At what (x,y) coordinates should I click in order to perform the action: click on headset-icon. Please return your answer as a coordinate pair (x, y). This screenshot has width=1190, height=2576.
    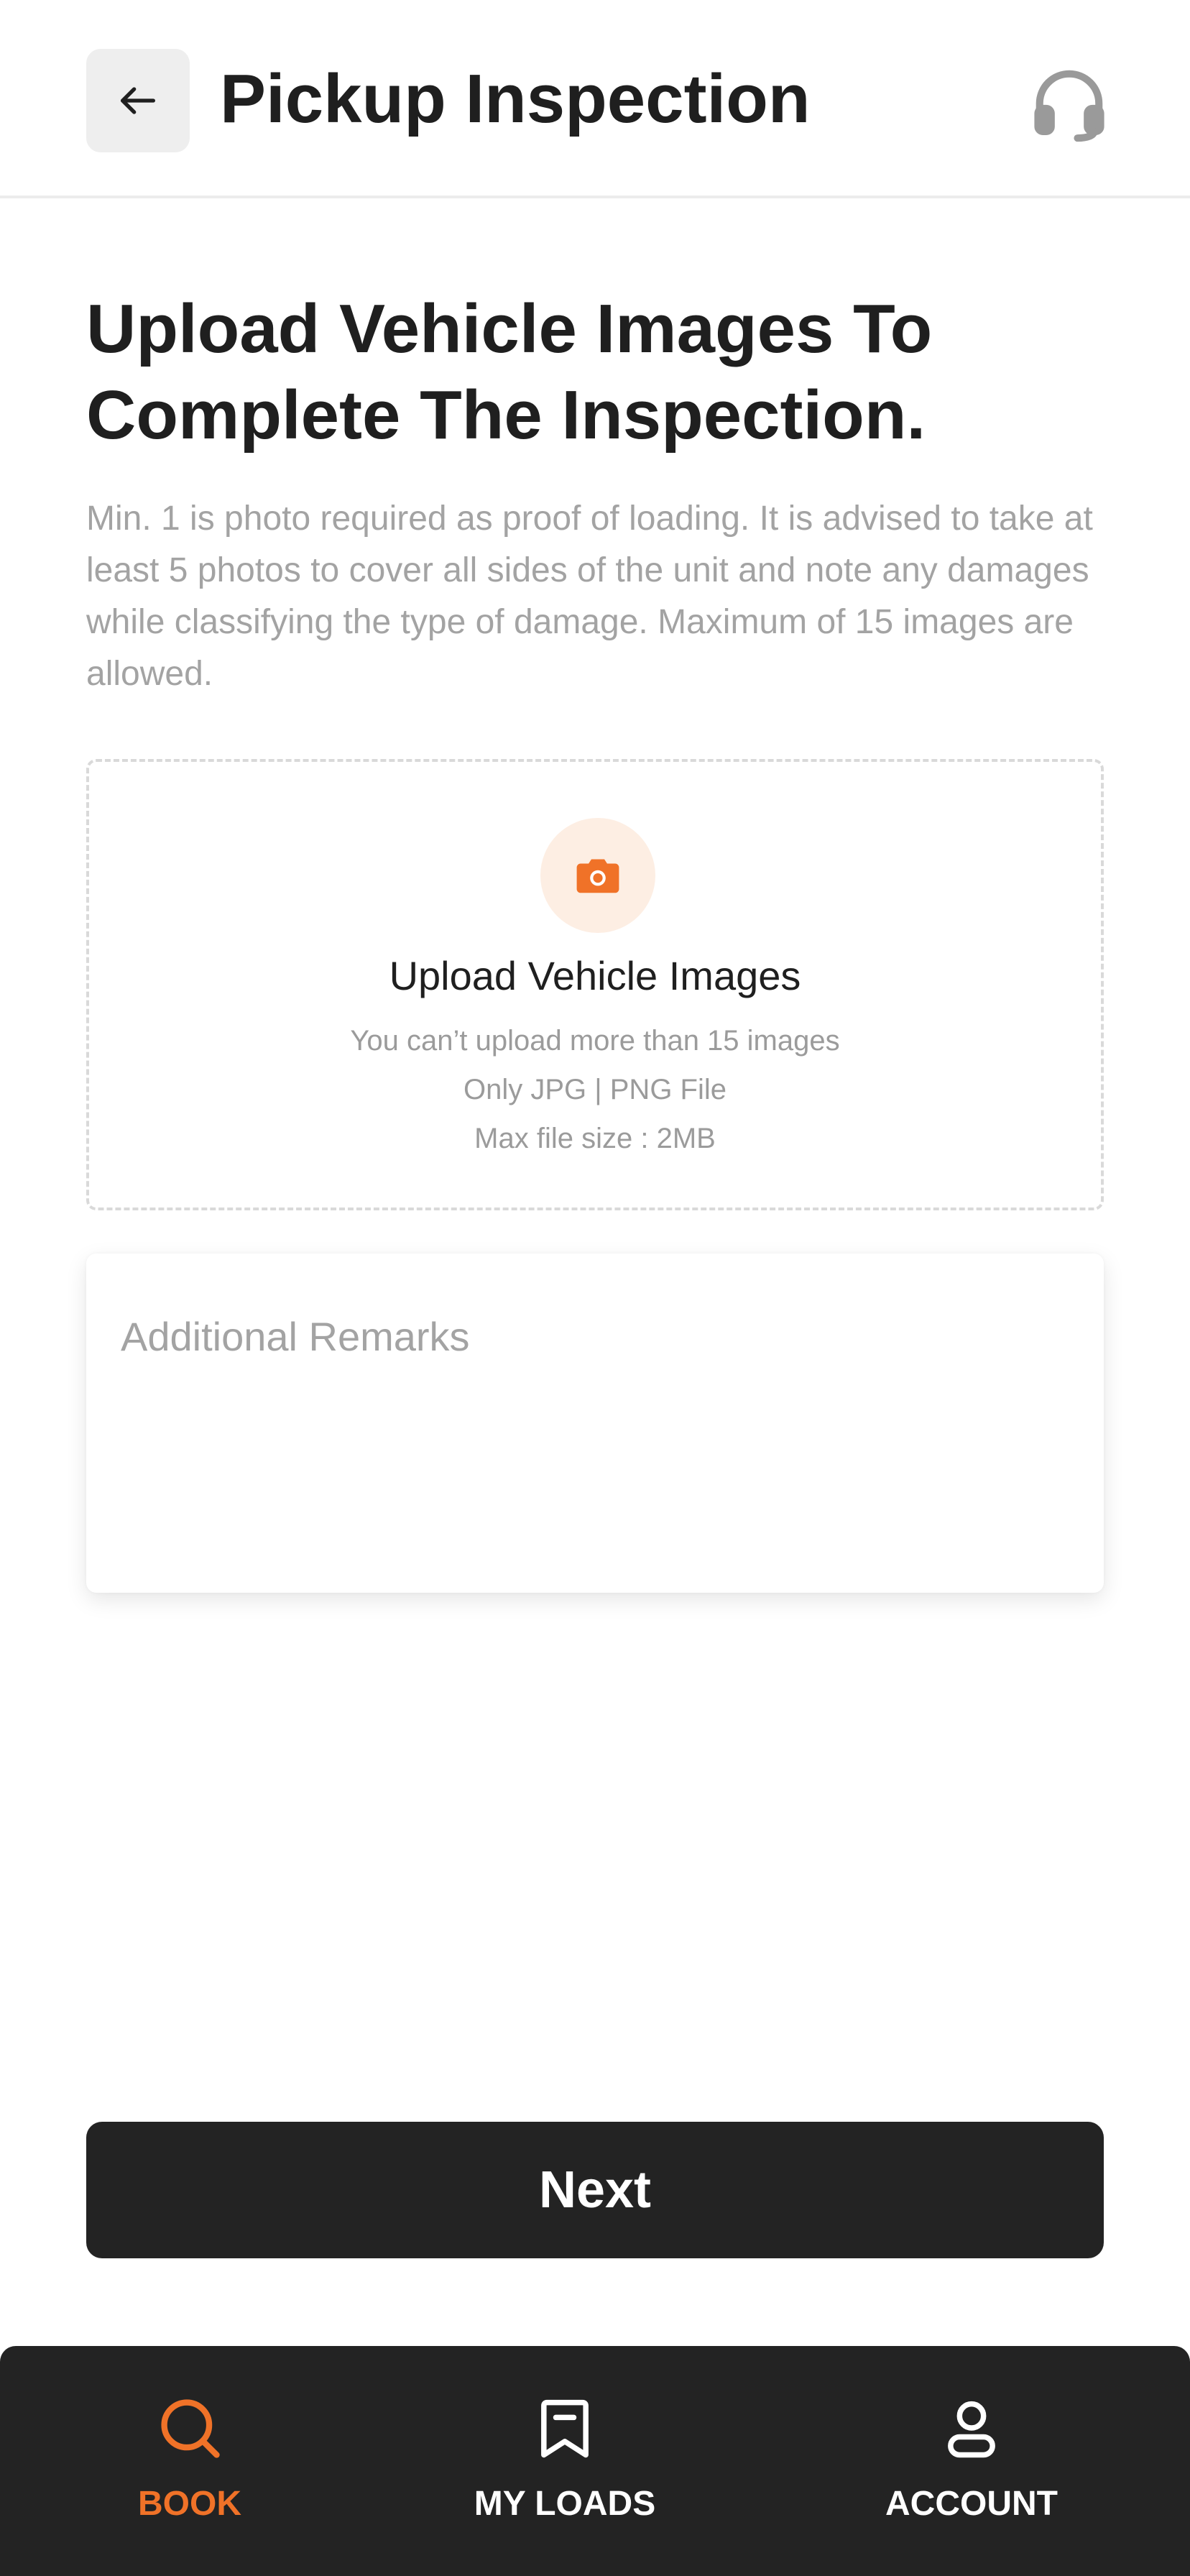
    Looking at the image, I should click on (1069, 106).